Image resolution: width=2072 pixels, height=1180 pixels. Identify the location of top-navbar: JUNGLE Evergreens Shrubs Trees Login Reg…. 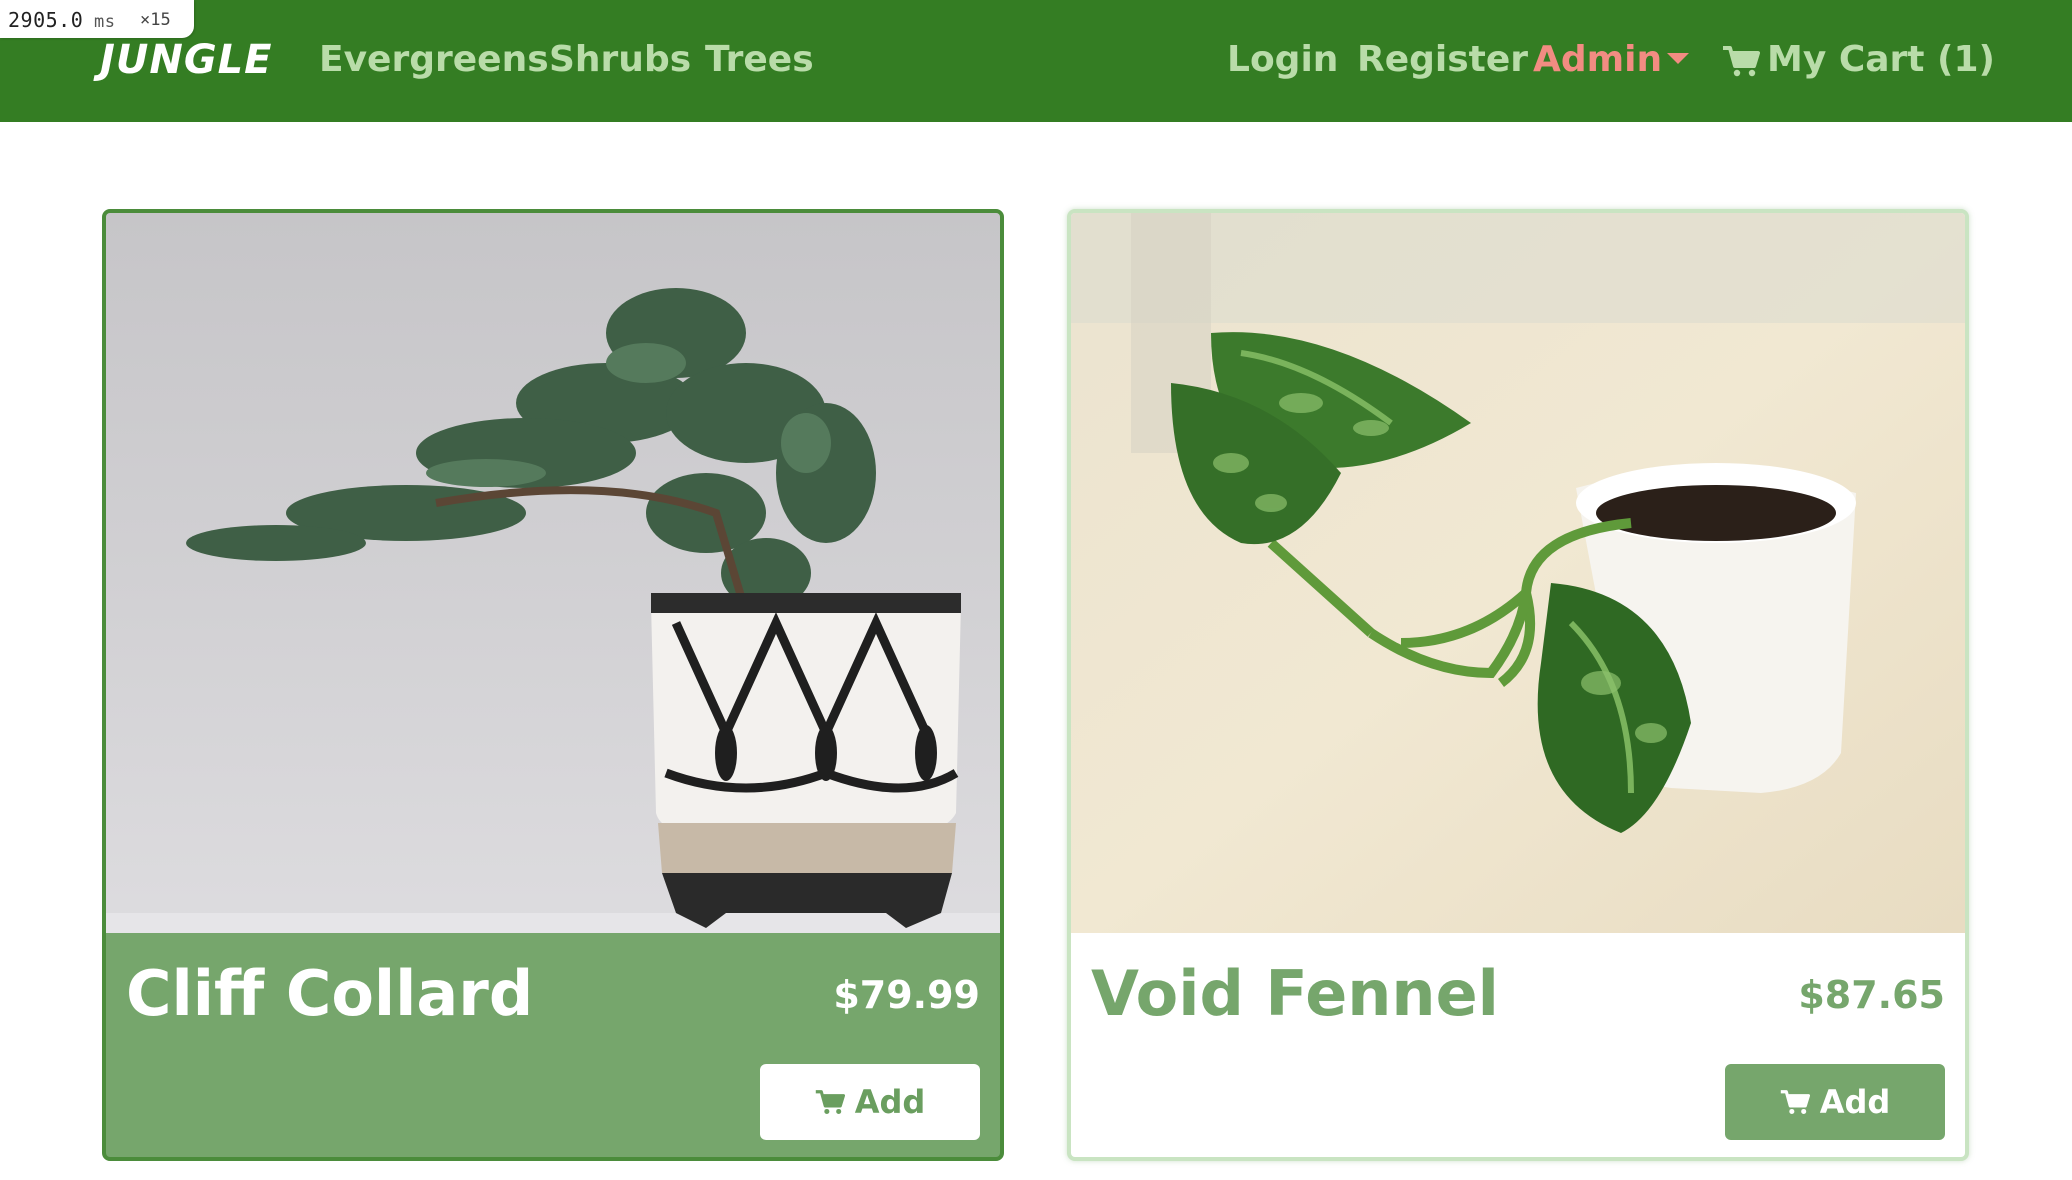
(1036, 61).